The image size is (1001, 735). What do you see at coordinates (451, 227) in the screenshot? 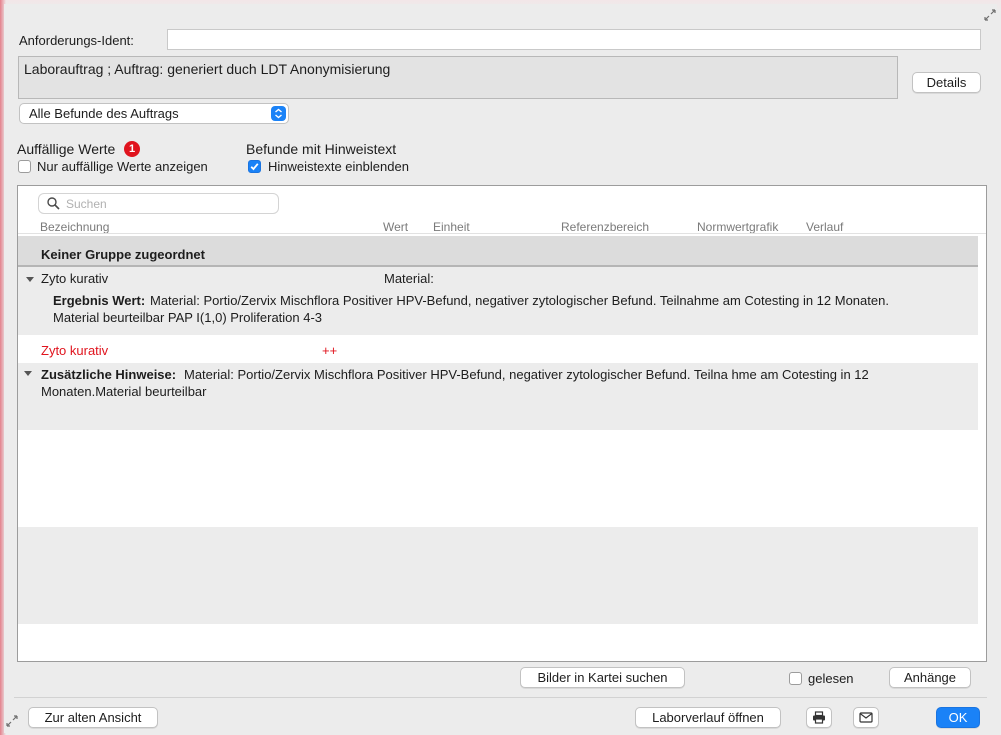
I see `col-einheit: Einheit` at bounding box center [451, 227].